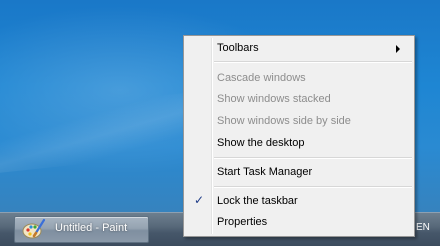  I want to click on language-indicator: EN, so click(423, 227).